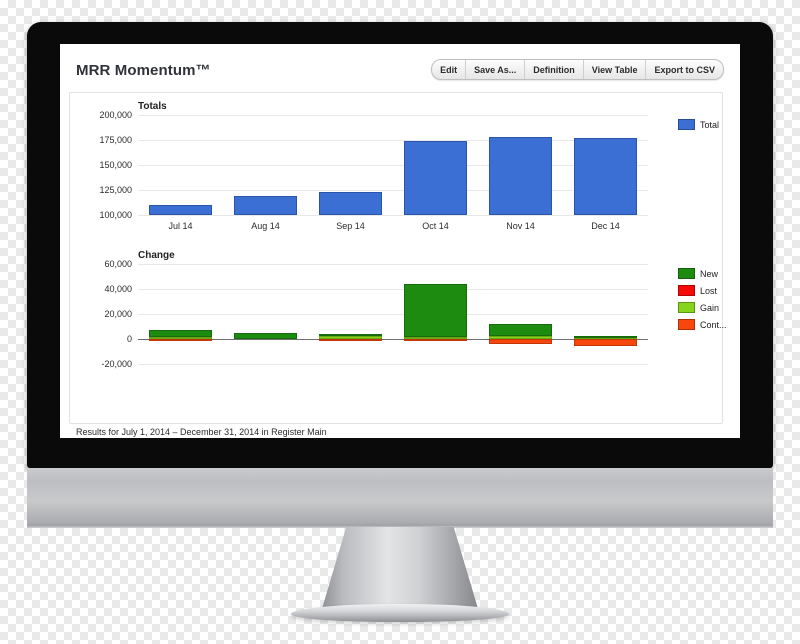 This screenshot has width=800, height=644. What do you see at coordinates (400, 498) in the screenshot?
I see `monitor-chin` at bounding box center [400, 498].